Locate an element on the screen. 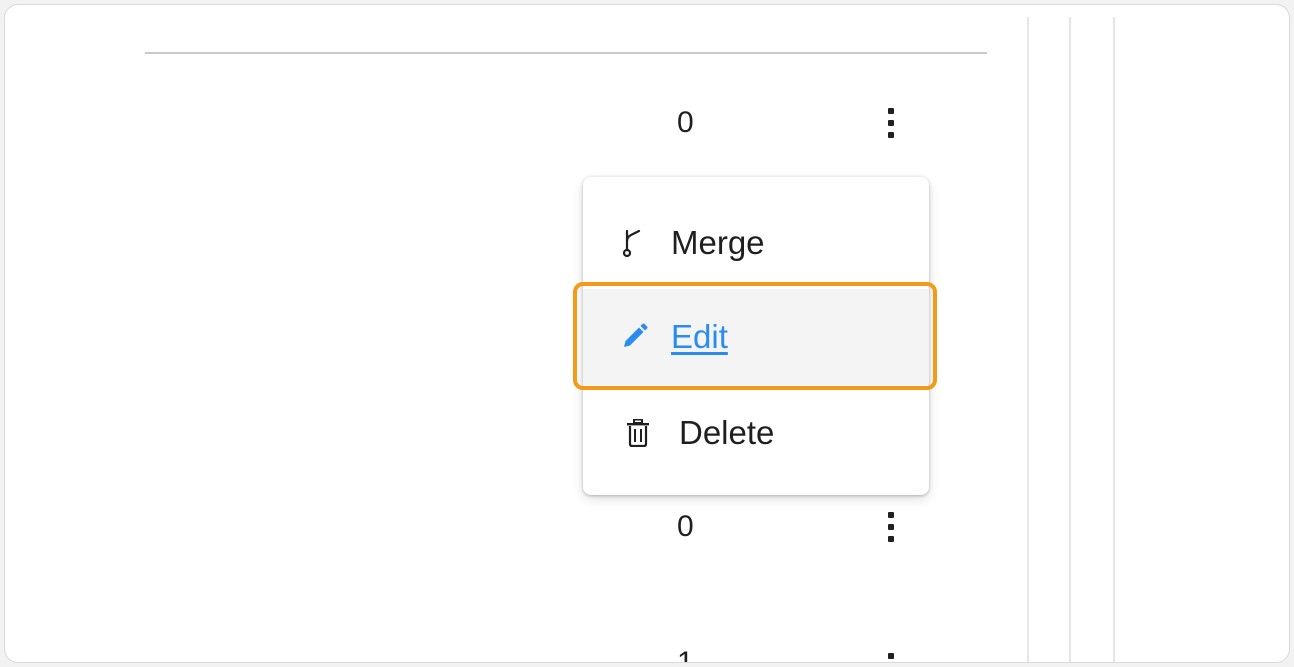 The width and height of the screenshot is (1294, 667). row-context-menu: Merge Edit Delete is located at coordinates (756, 336).